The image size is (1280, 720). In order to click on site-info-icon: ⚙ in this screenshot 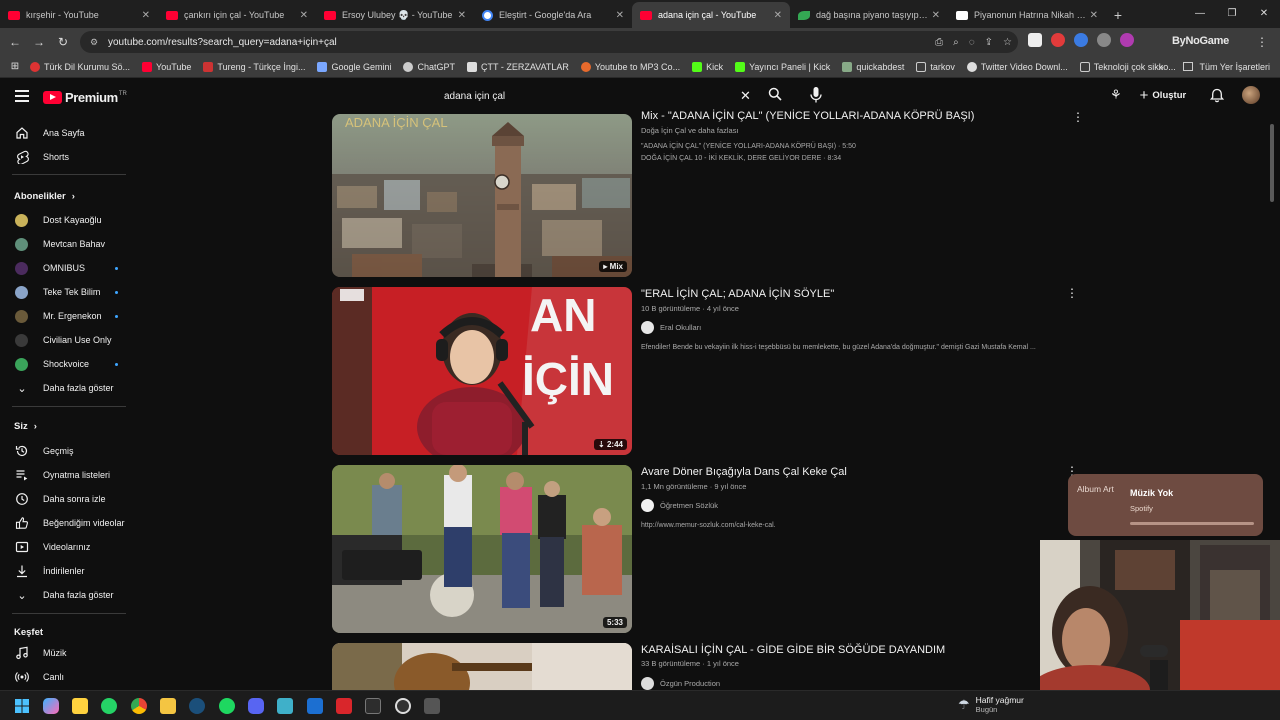, I will do `click(96, 42)`.